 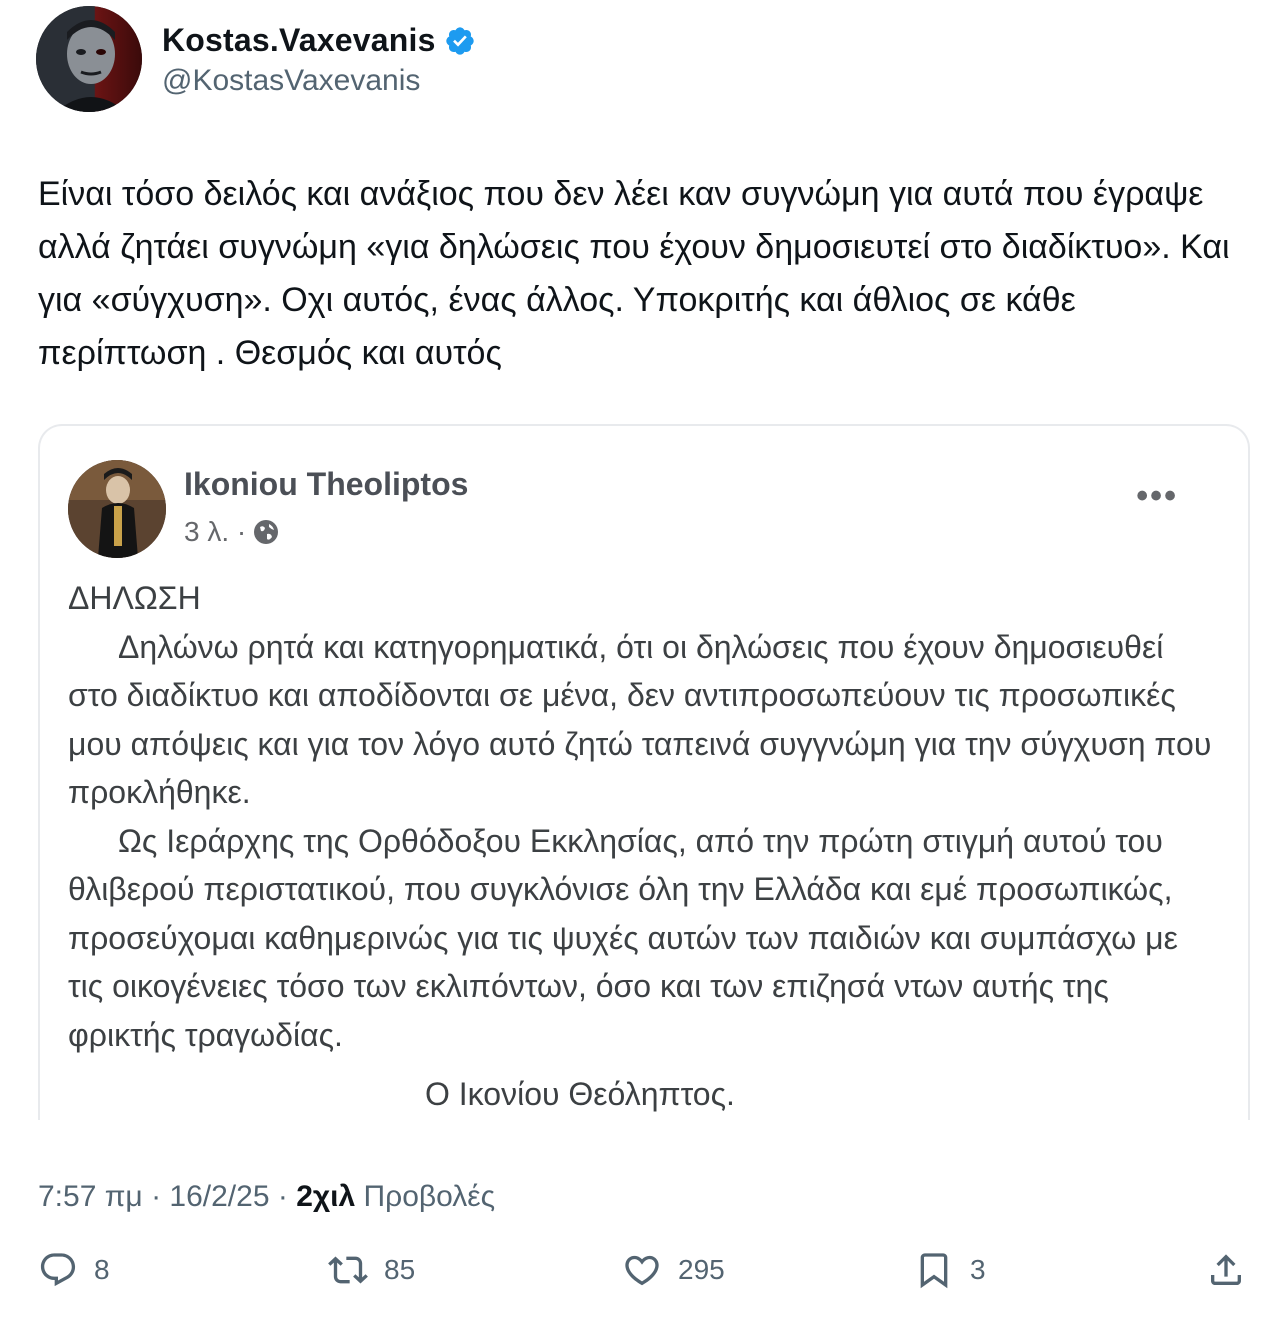 I want to click on author-name-row: Kostas.Vaxevanis, so click(x=319, y=40).